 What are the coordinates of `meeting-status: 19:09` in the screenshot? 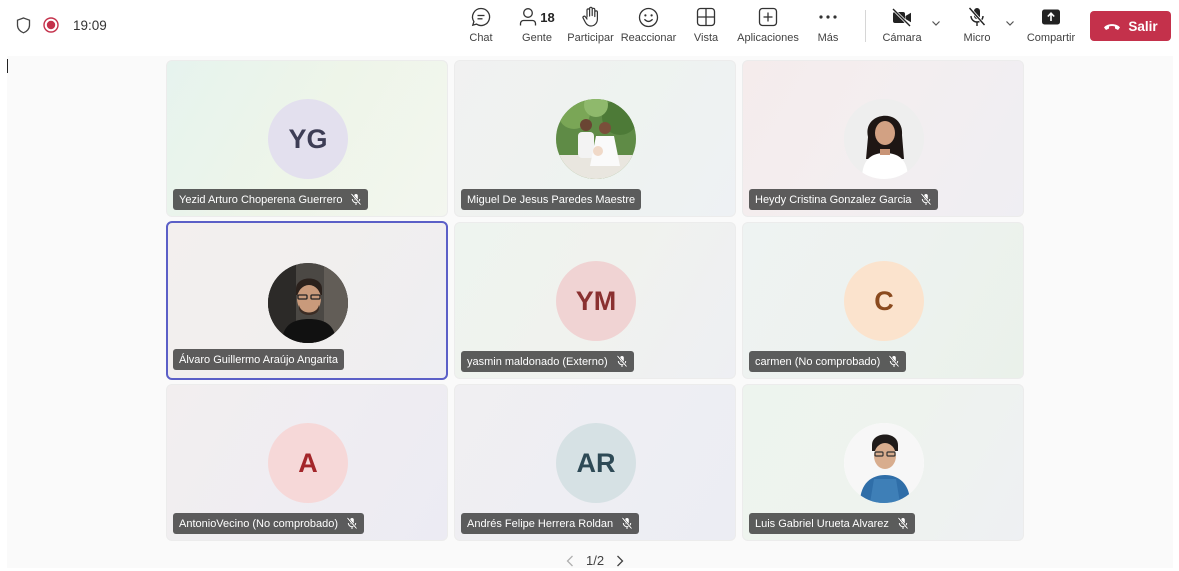 It's located at (61, 25).